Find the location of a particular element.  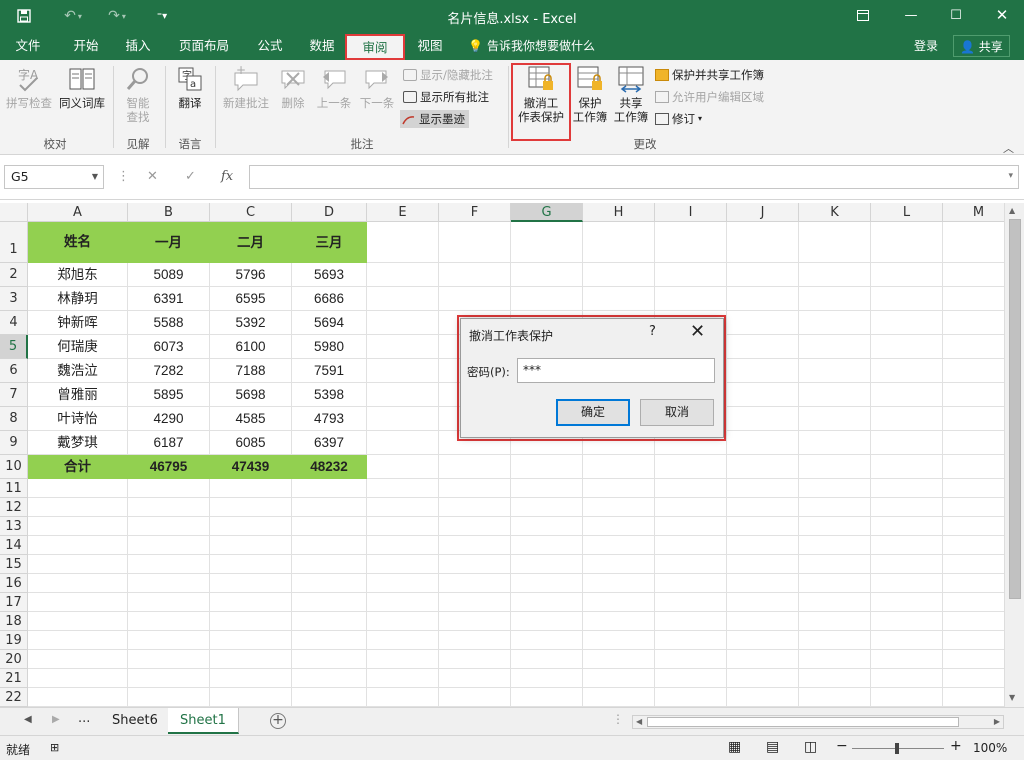

tab-insert: 插入 is located at coordinates (138, 46).